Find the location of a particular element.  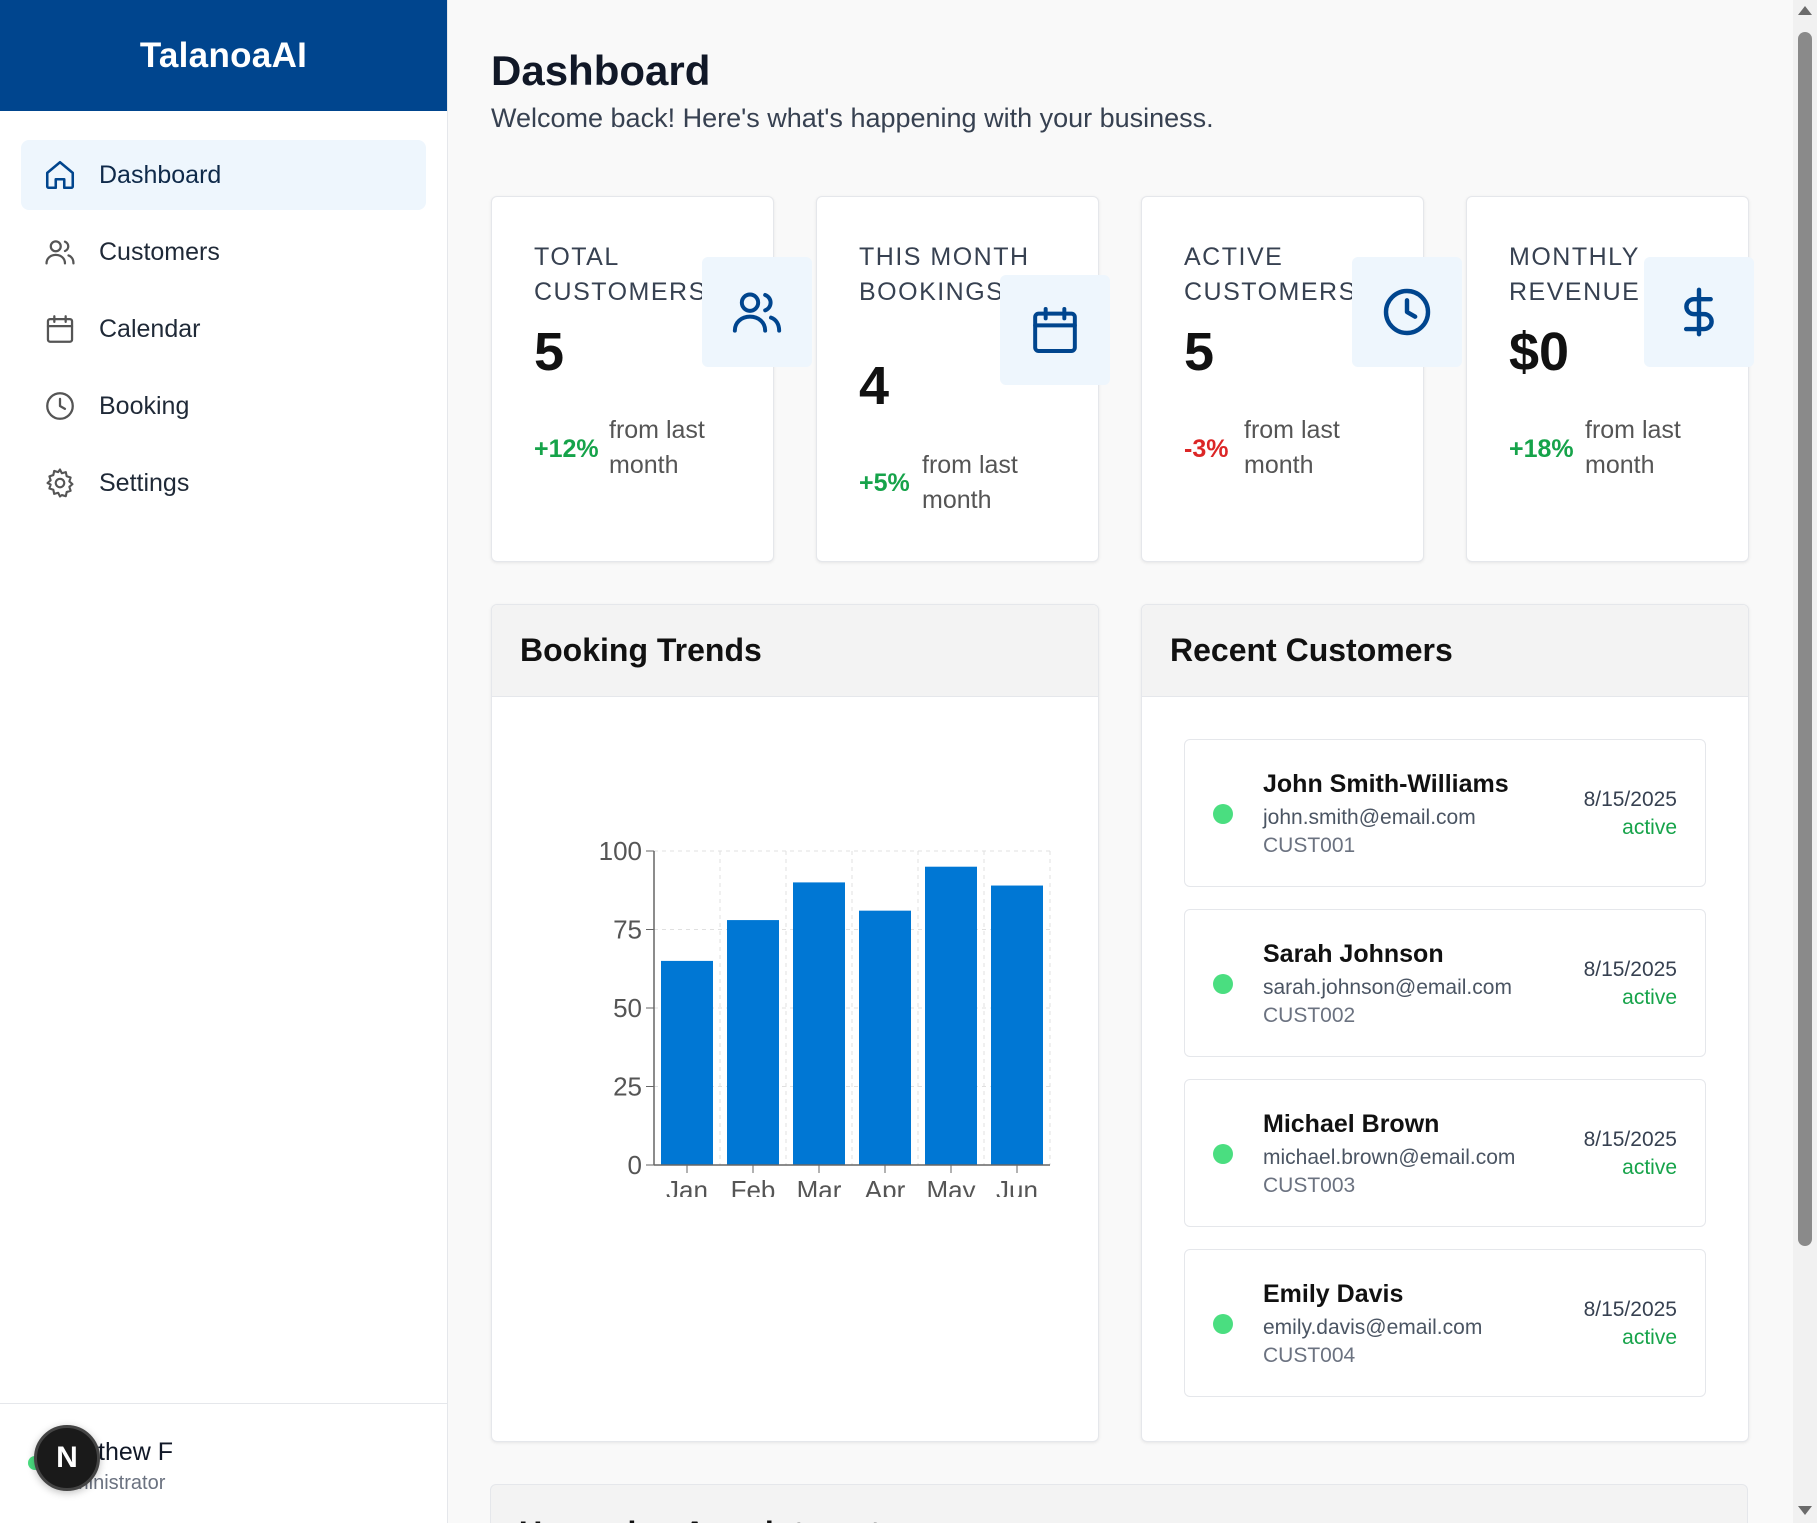

booking-trends-chart: 0 25 50 75 100 Jan Feb Mar Apr May Jun is located at coordinates (795, 951).